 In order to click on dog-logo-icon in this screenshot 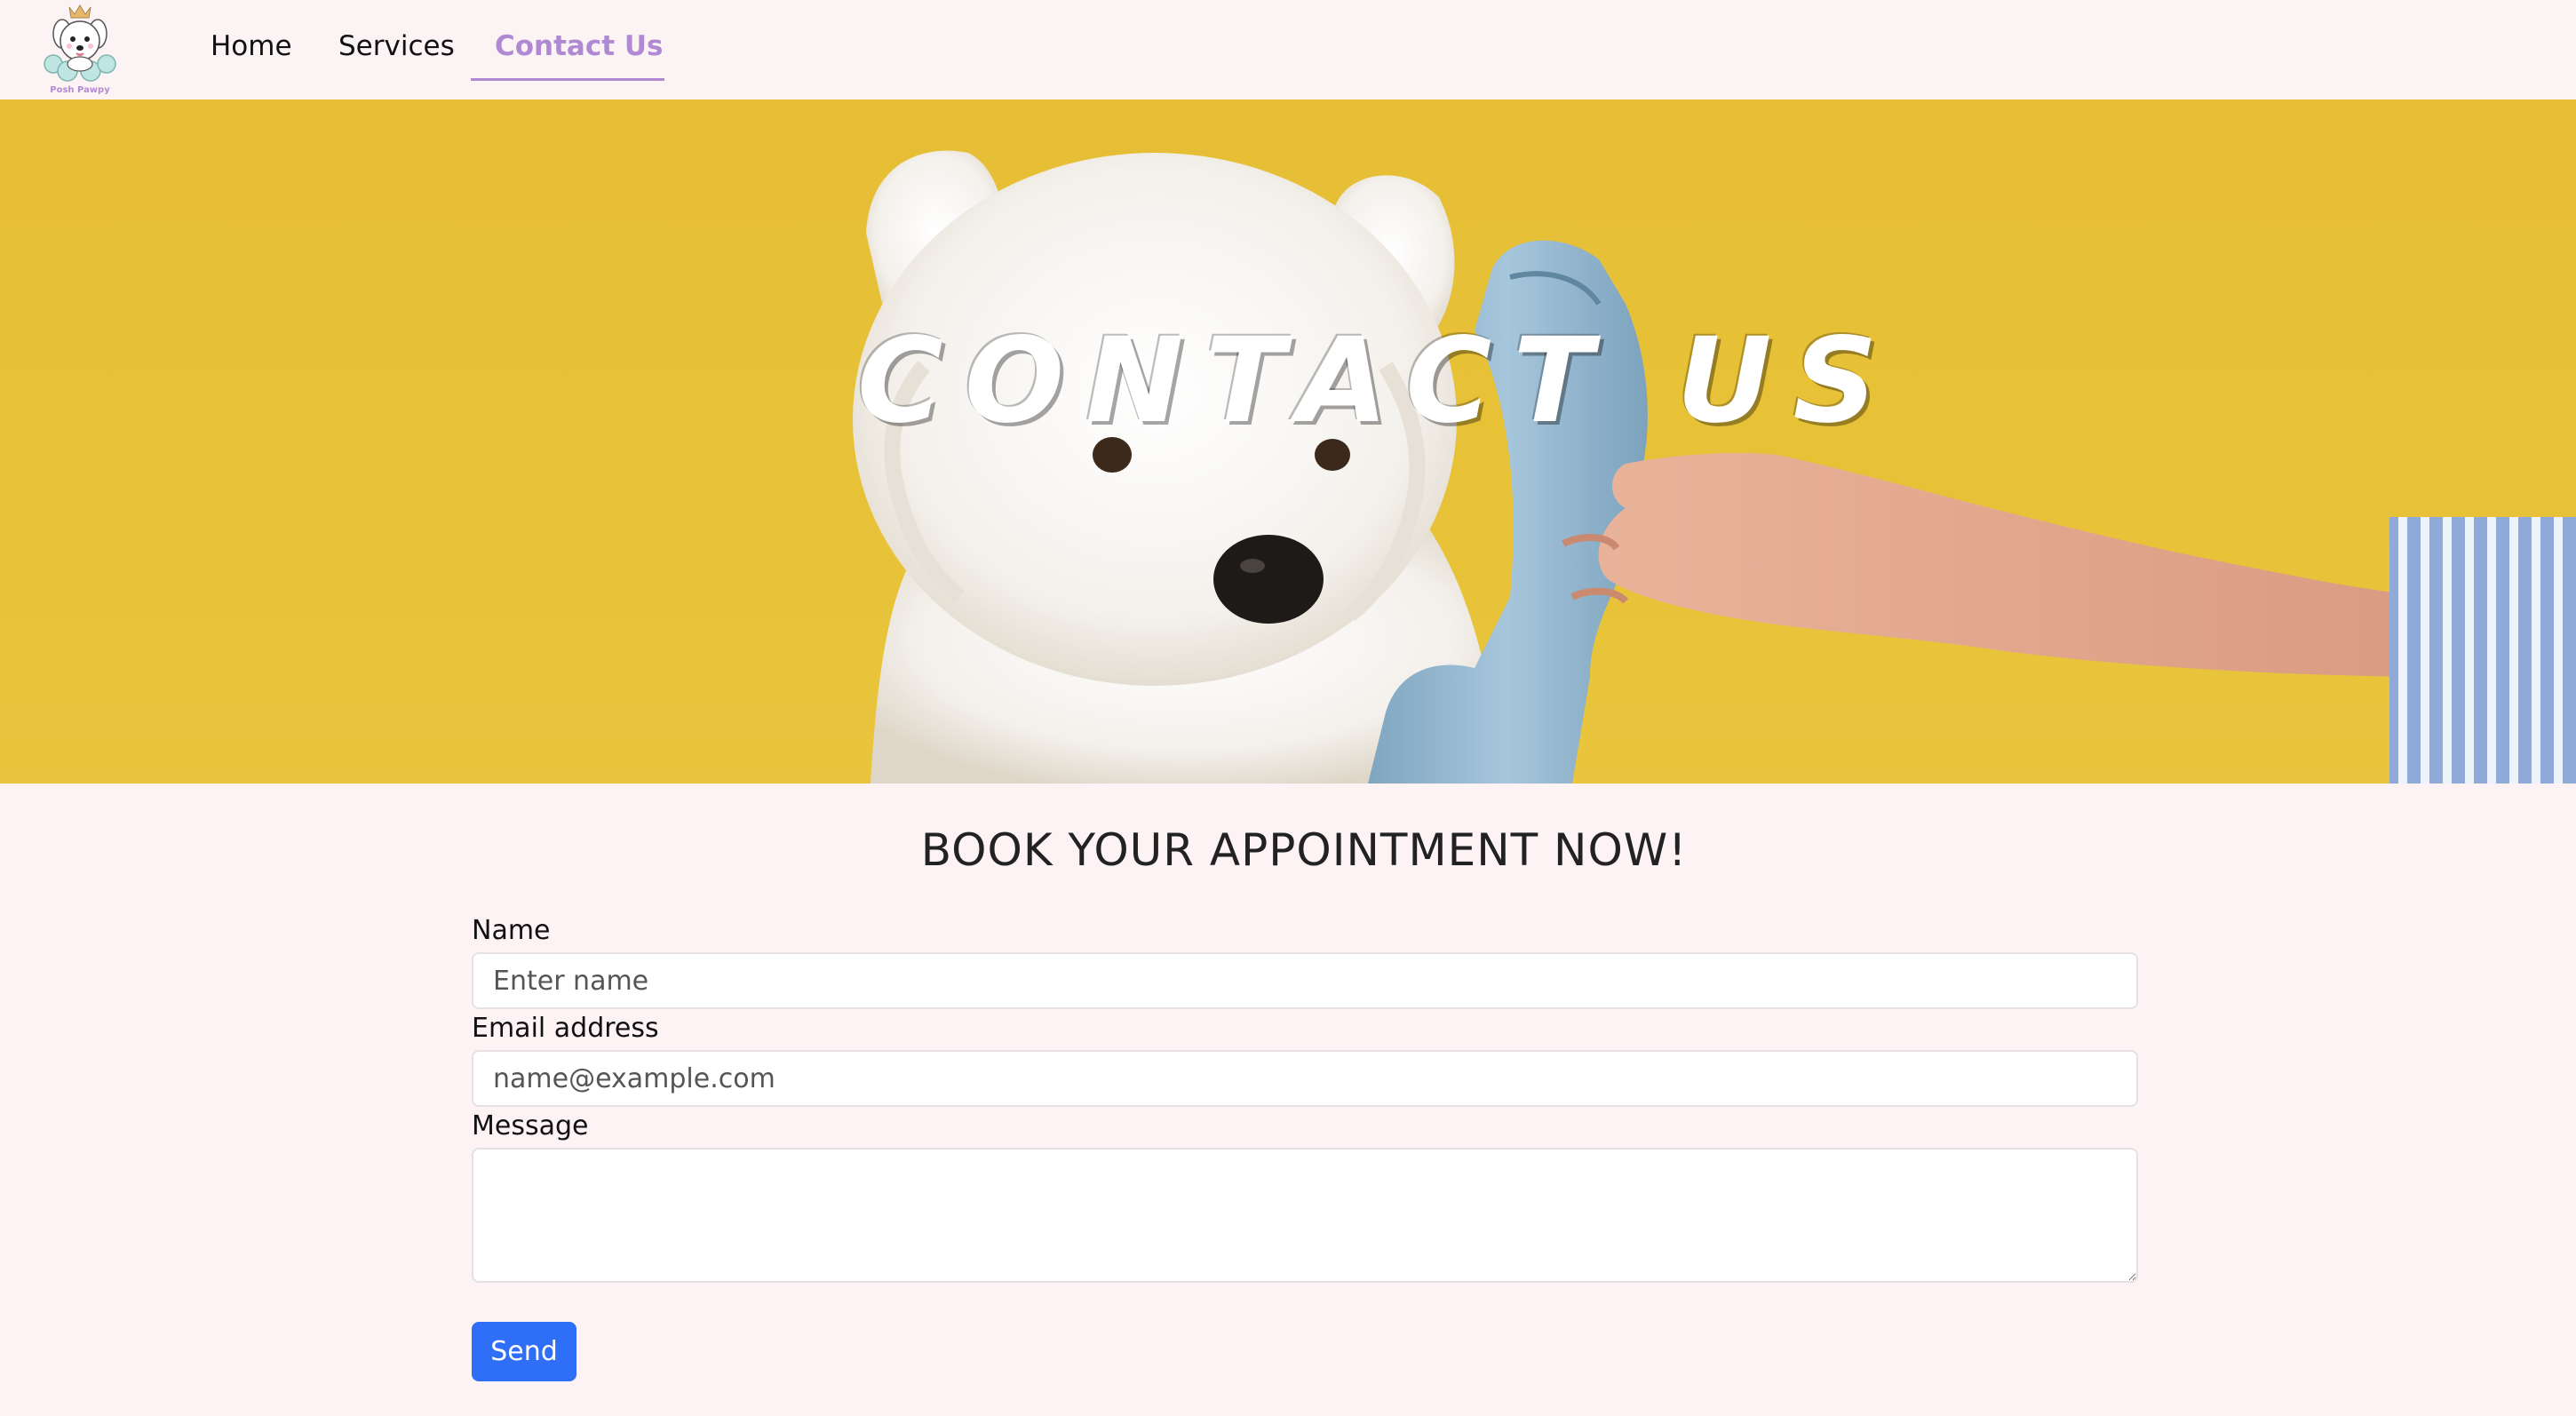, I will do `click(80, 43)`.